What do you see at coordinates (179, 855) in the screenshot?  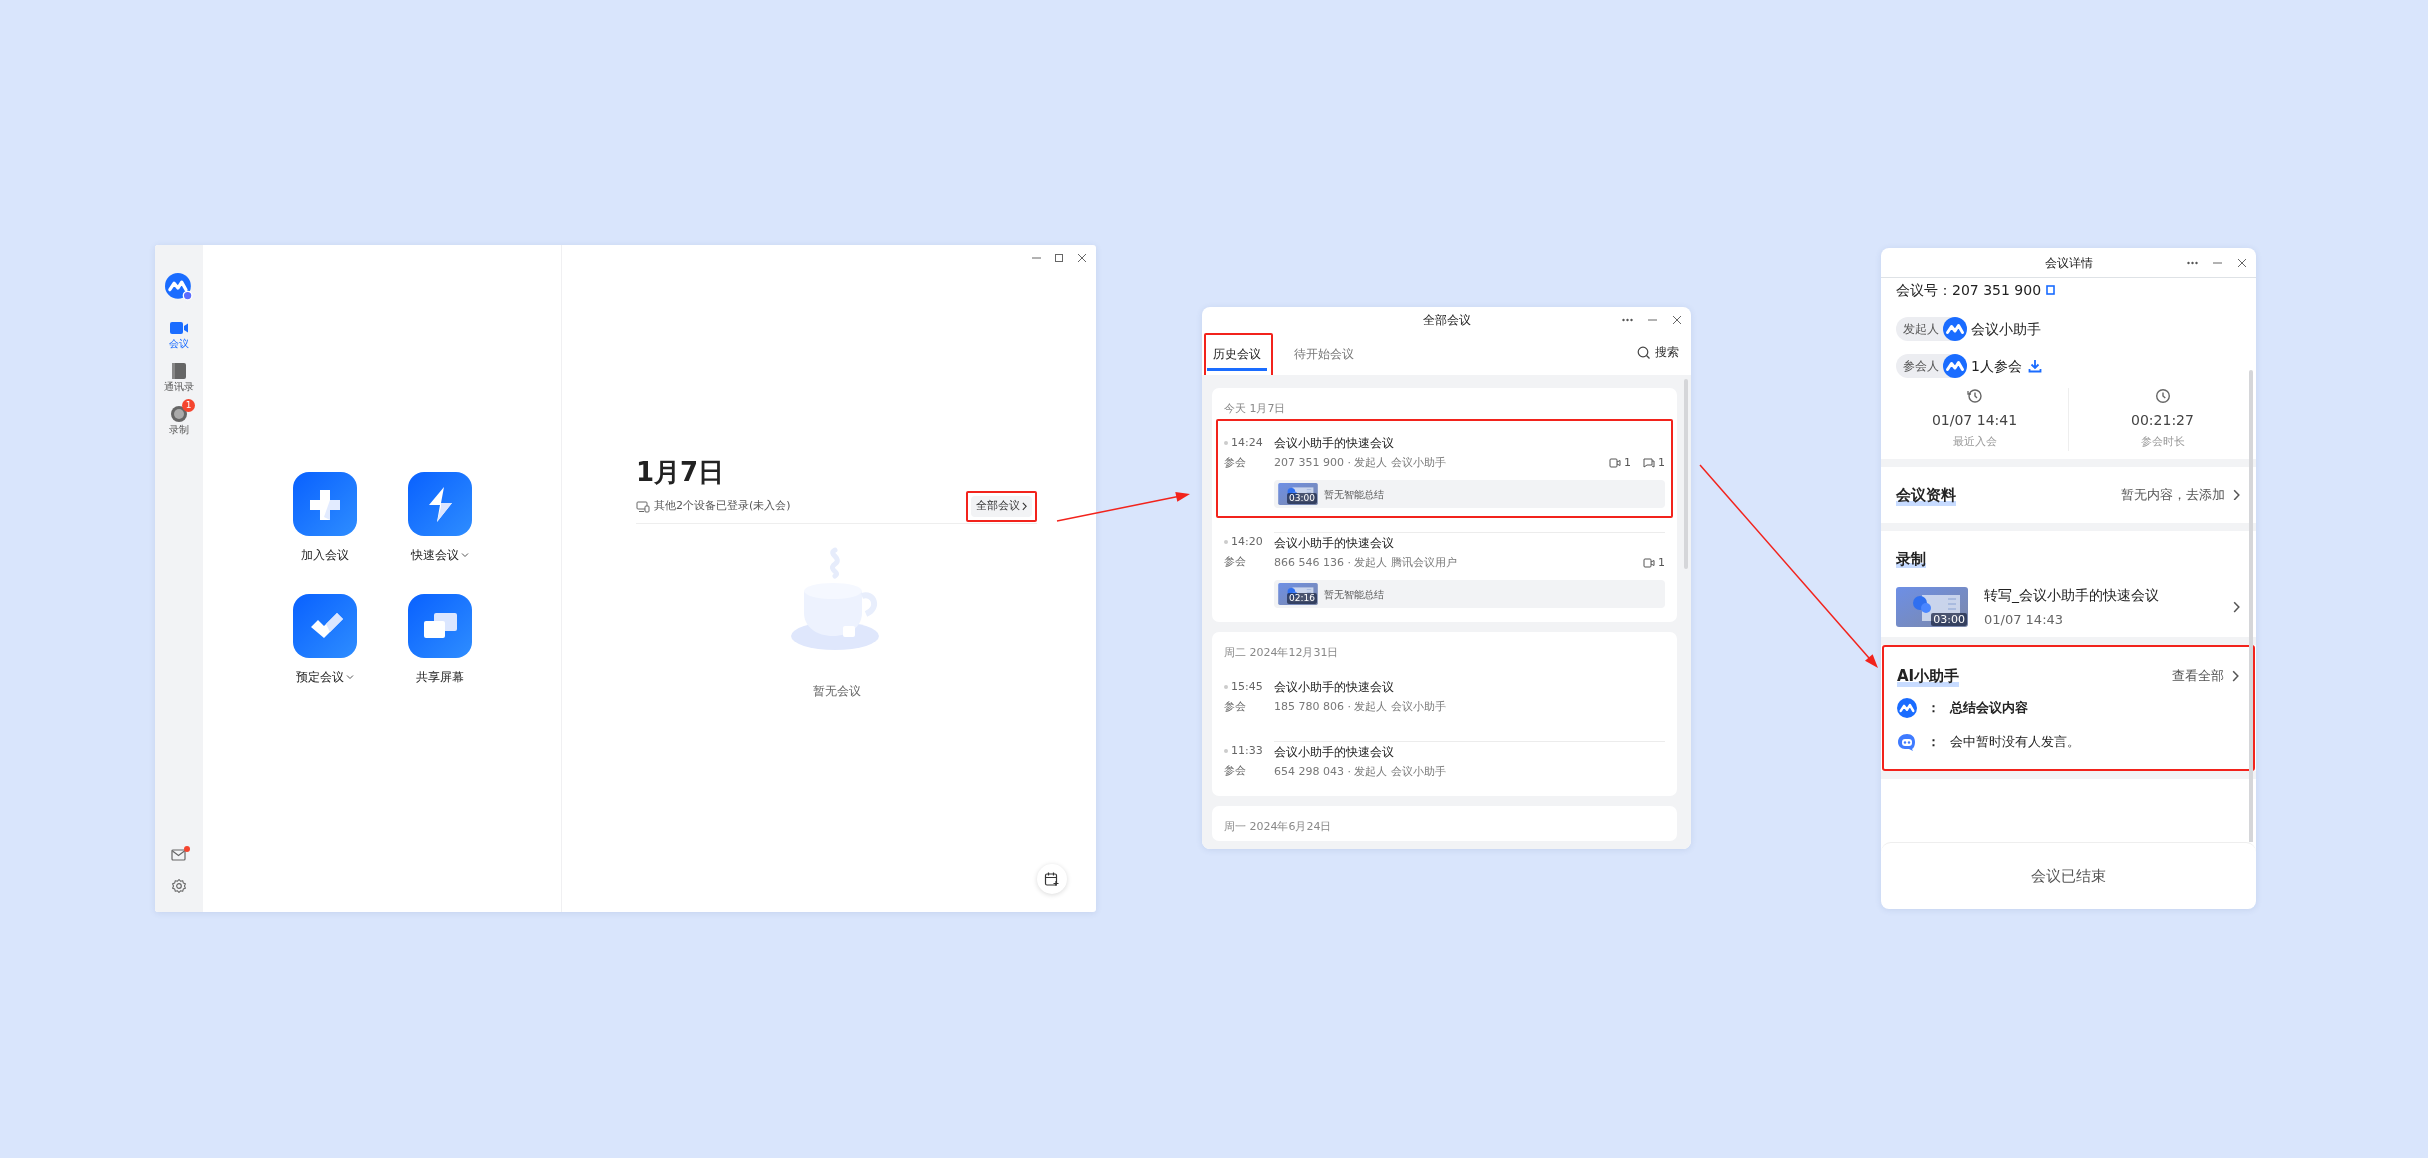 I see `mail-icon` at bounding box center [179, 855].